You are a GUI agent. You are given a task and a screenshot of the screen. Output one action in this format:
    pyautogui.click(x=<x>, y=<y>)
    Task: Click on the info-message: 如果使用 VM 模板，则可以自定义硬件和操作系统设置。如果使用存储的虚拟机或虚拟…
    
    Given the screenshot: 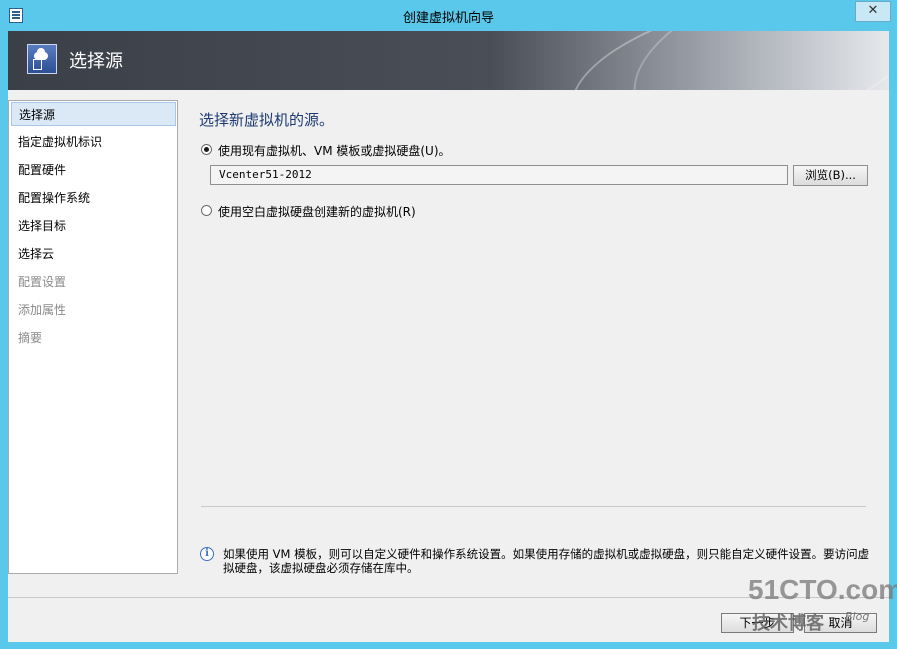 What is the action you would take?
    pyautogui.click(x=546, y=561)
    